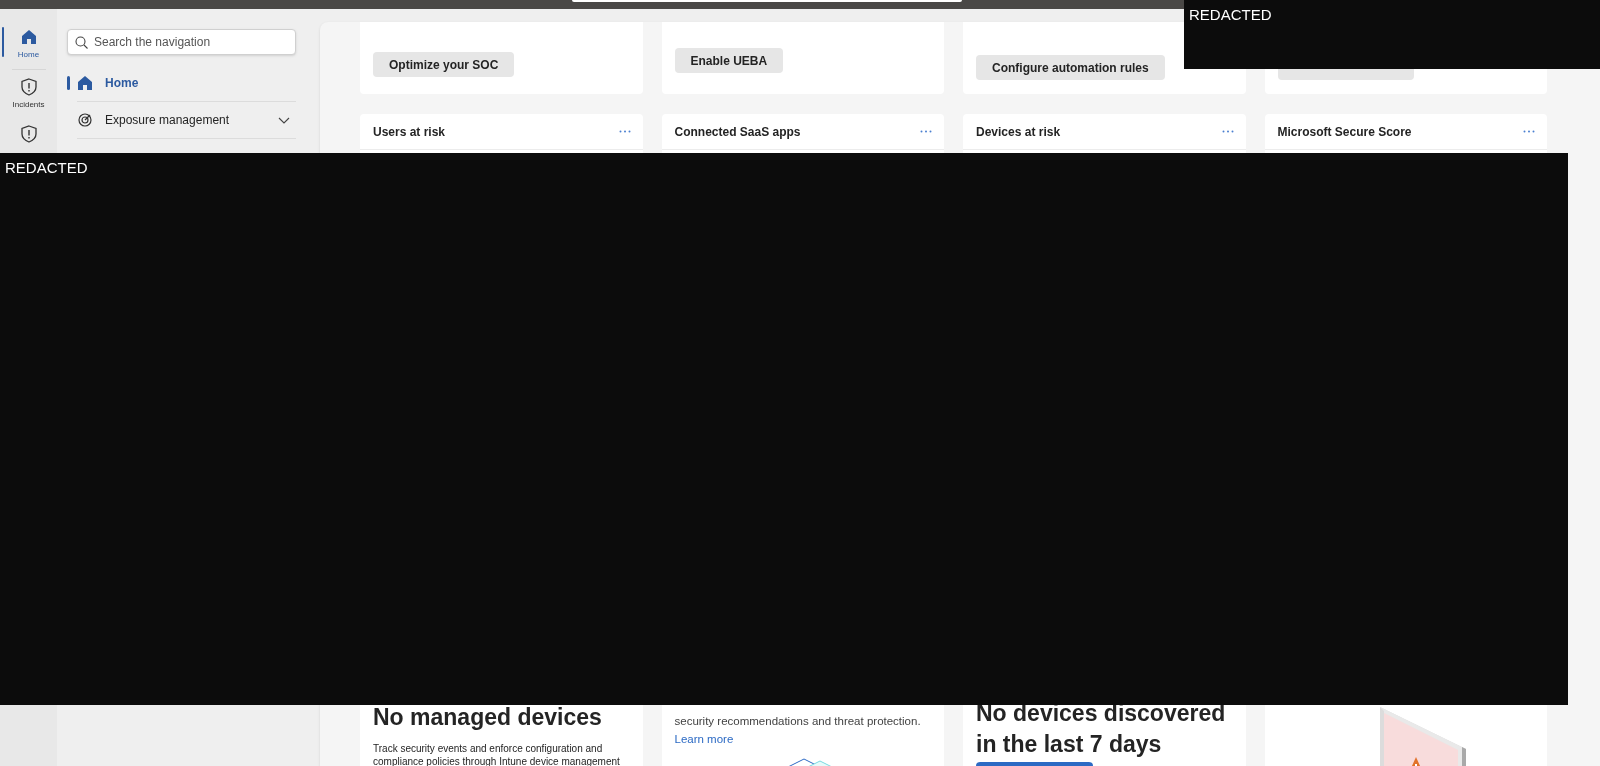 Image resolution: width=1600 pixels, height=766 pixels. Describe the element at coordinates (284, 120) in the screenshot. I see `chevron-down-icon` at that location.